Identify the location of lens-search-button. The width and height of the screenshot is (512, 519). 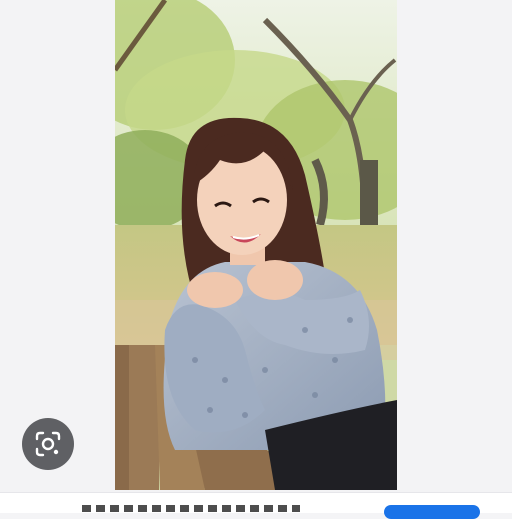
(48, 444).